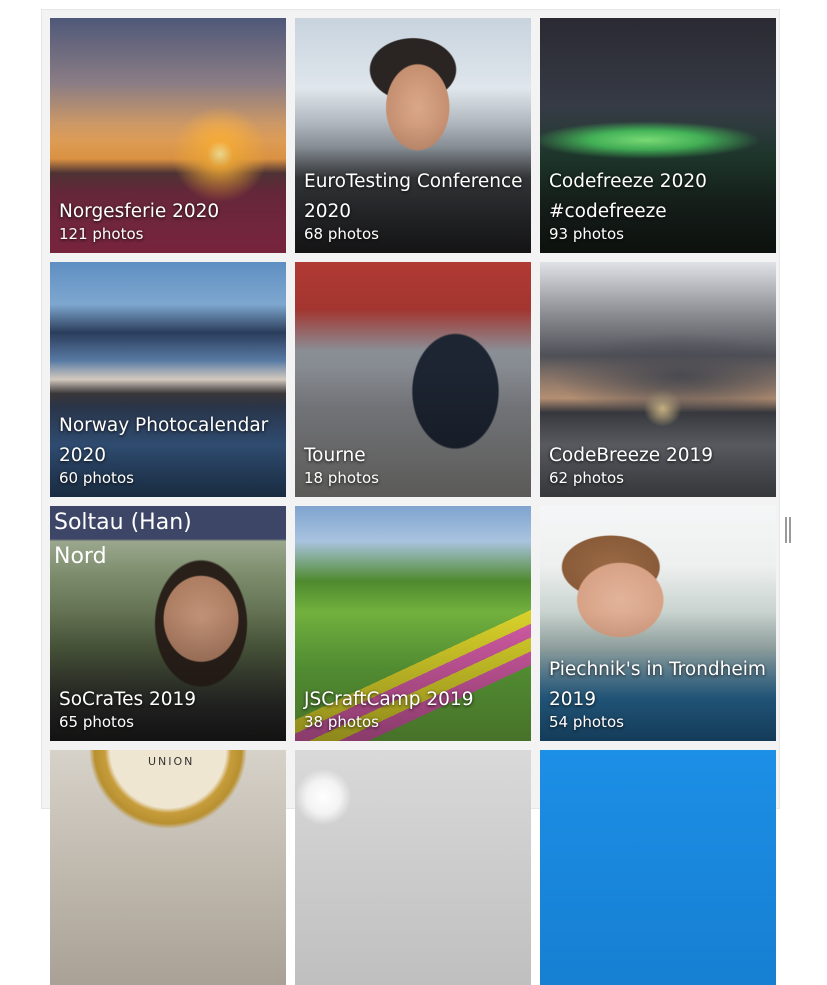 The height and width of the screenshot is (985, 827). I want to click on album-title: SoCraTes 2019, so click(128, 699).